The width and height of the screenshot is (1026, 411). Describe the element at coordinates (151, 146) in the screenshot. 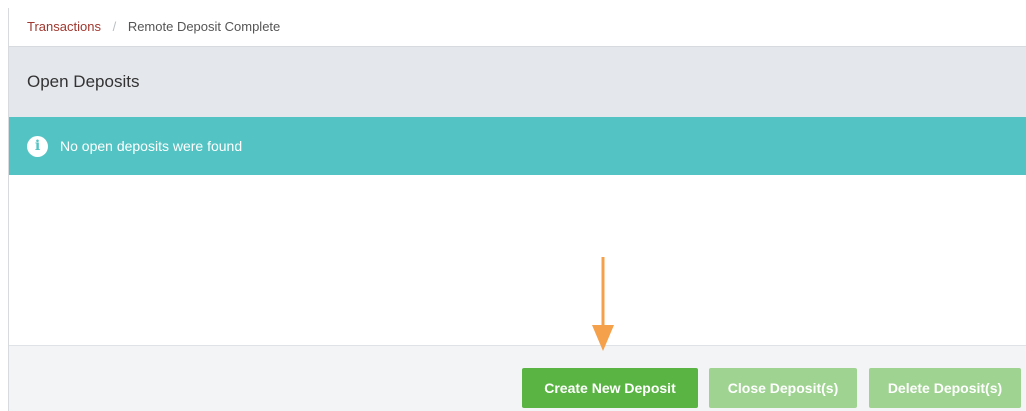

I see `alert-message: No open deposits were found` at that location.